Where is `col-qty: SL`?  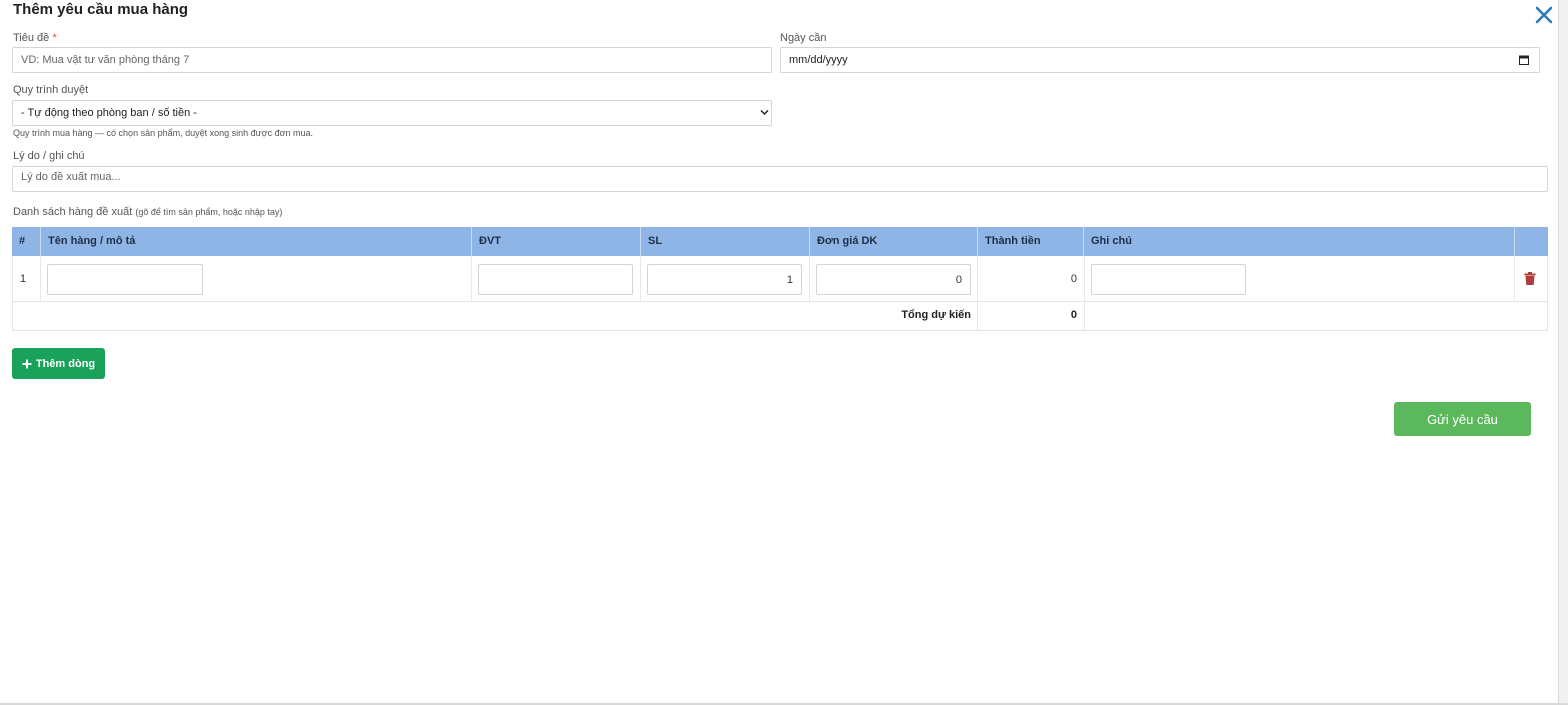 col-qty: SL is located at coordinates (725, 241).